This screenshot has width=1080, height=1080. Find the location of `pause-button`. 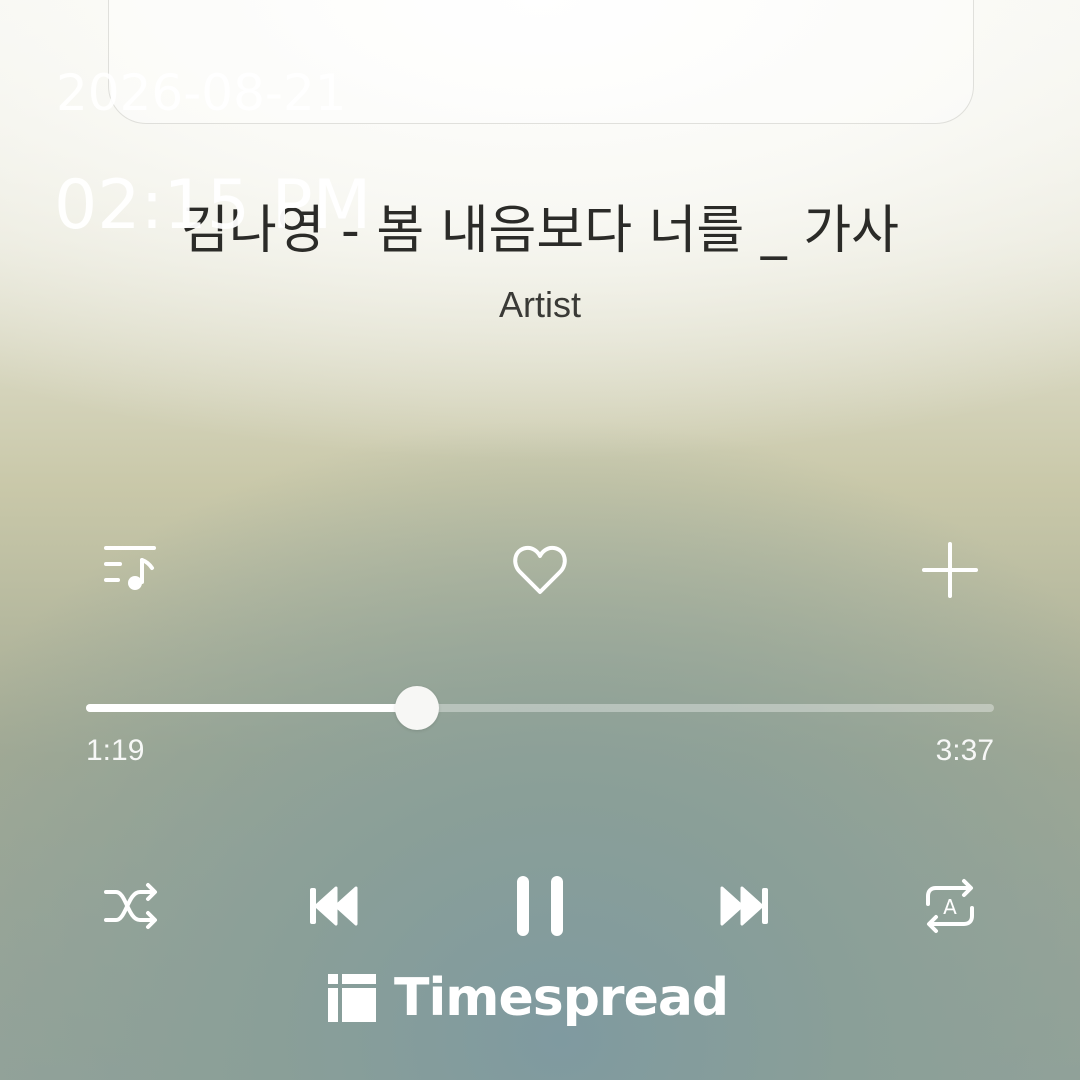

pause-button is located at coordinates (540, 906).